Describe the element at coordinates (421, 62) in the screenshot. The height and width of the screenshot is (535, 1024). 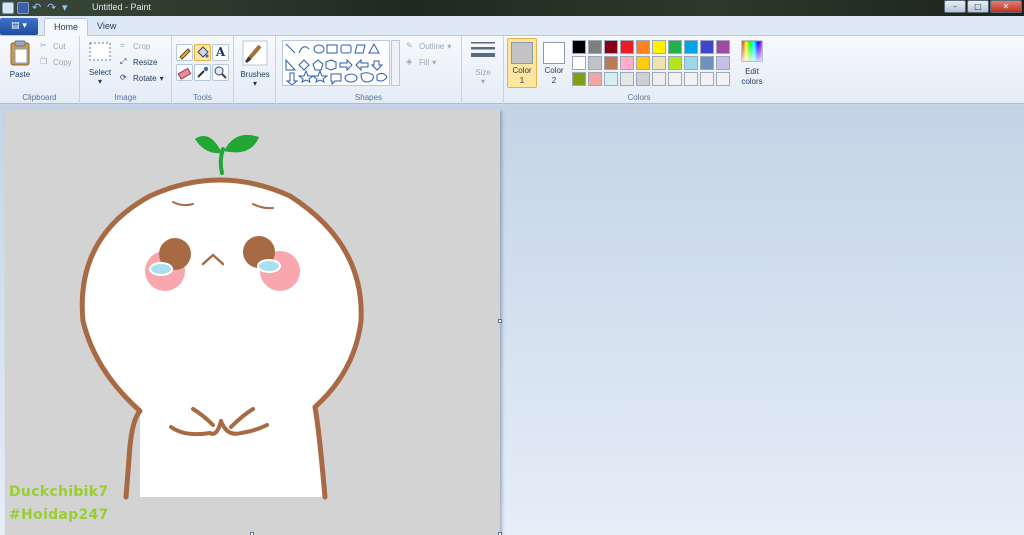
I see `fill-button: ◈ Fill ▾` at that location.